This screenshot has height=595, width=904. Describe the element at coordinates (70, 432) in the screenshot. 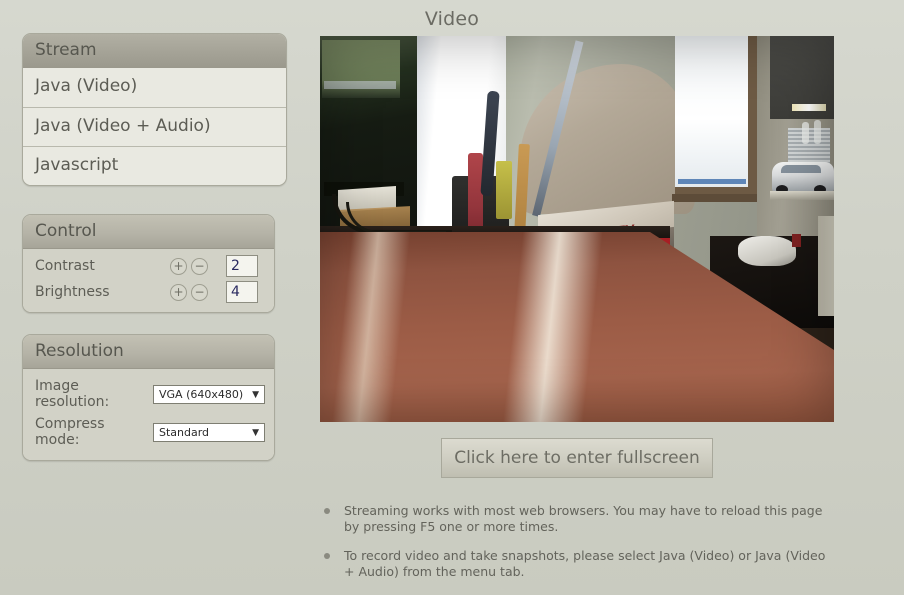

I see `compress-mode-label: Compress mode:` at that location.